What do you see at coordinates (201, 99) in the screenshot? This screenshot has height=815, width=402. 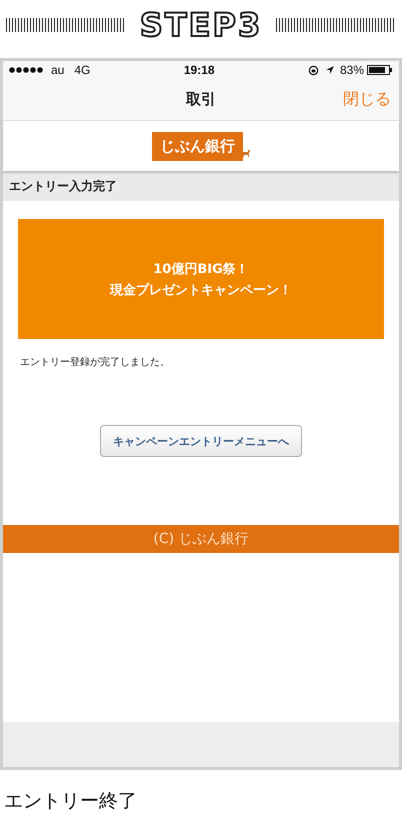 I see `nav-title: 取引` at bounding box center [201, 99].